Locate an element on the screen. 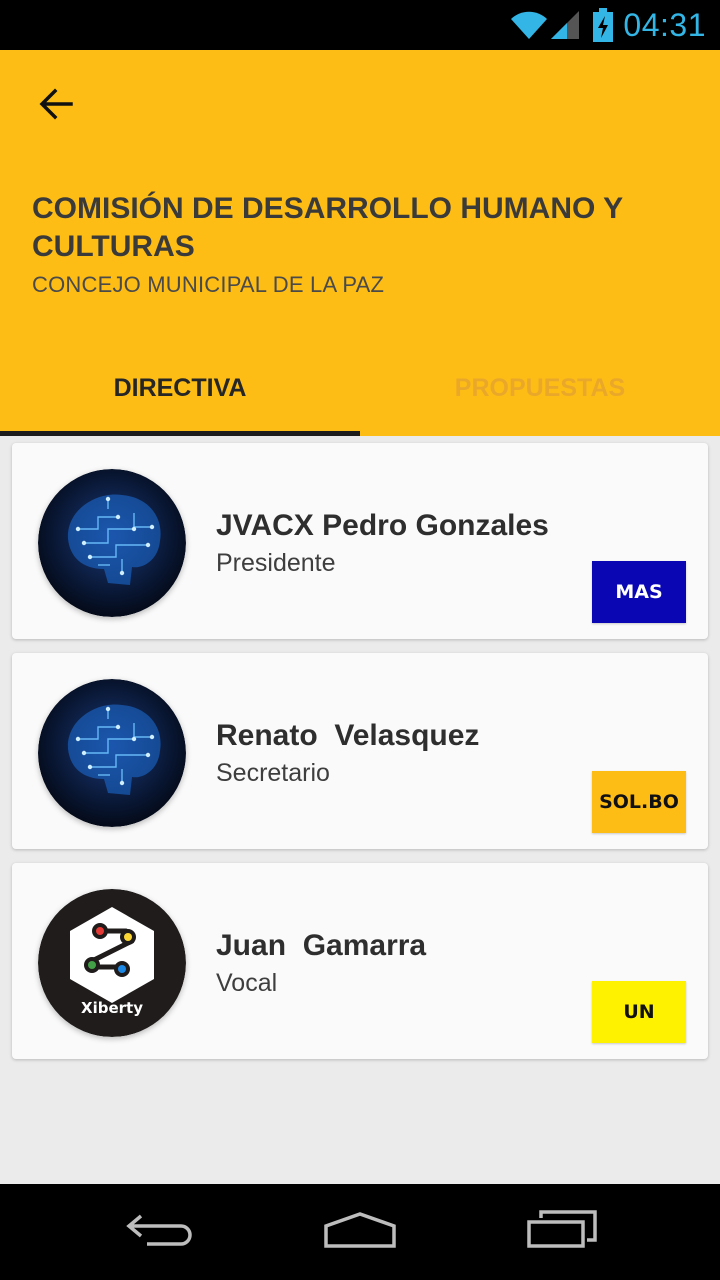 The width and height of the screenshot is (720, 1280). recents-nav-button is located at coordinates (562, 1232).